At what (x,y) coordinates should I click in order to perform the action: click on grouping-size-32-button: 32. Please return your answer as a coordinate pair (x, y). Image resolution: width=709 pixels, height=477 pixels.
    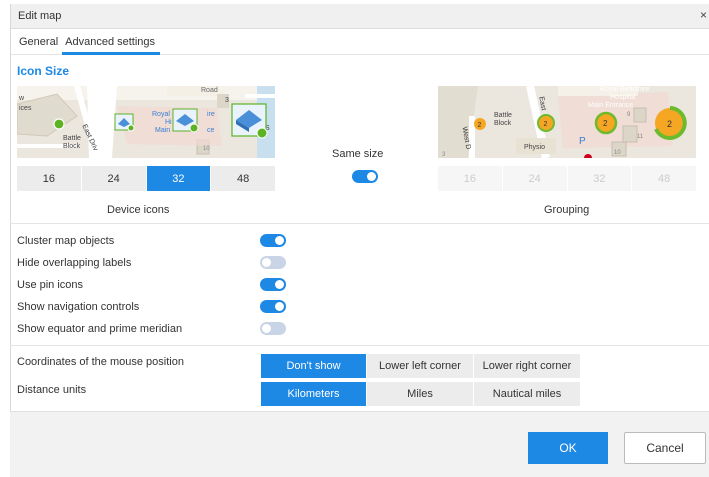
    Looking at the image, I should click on (600, 178).